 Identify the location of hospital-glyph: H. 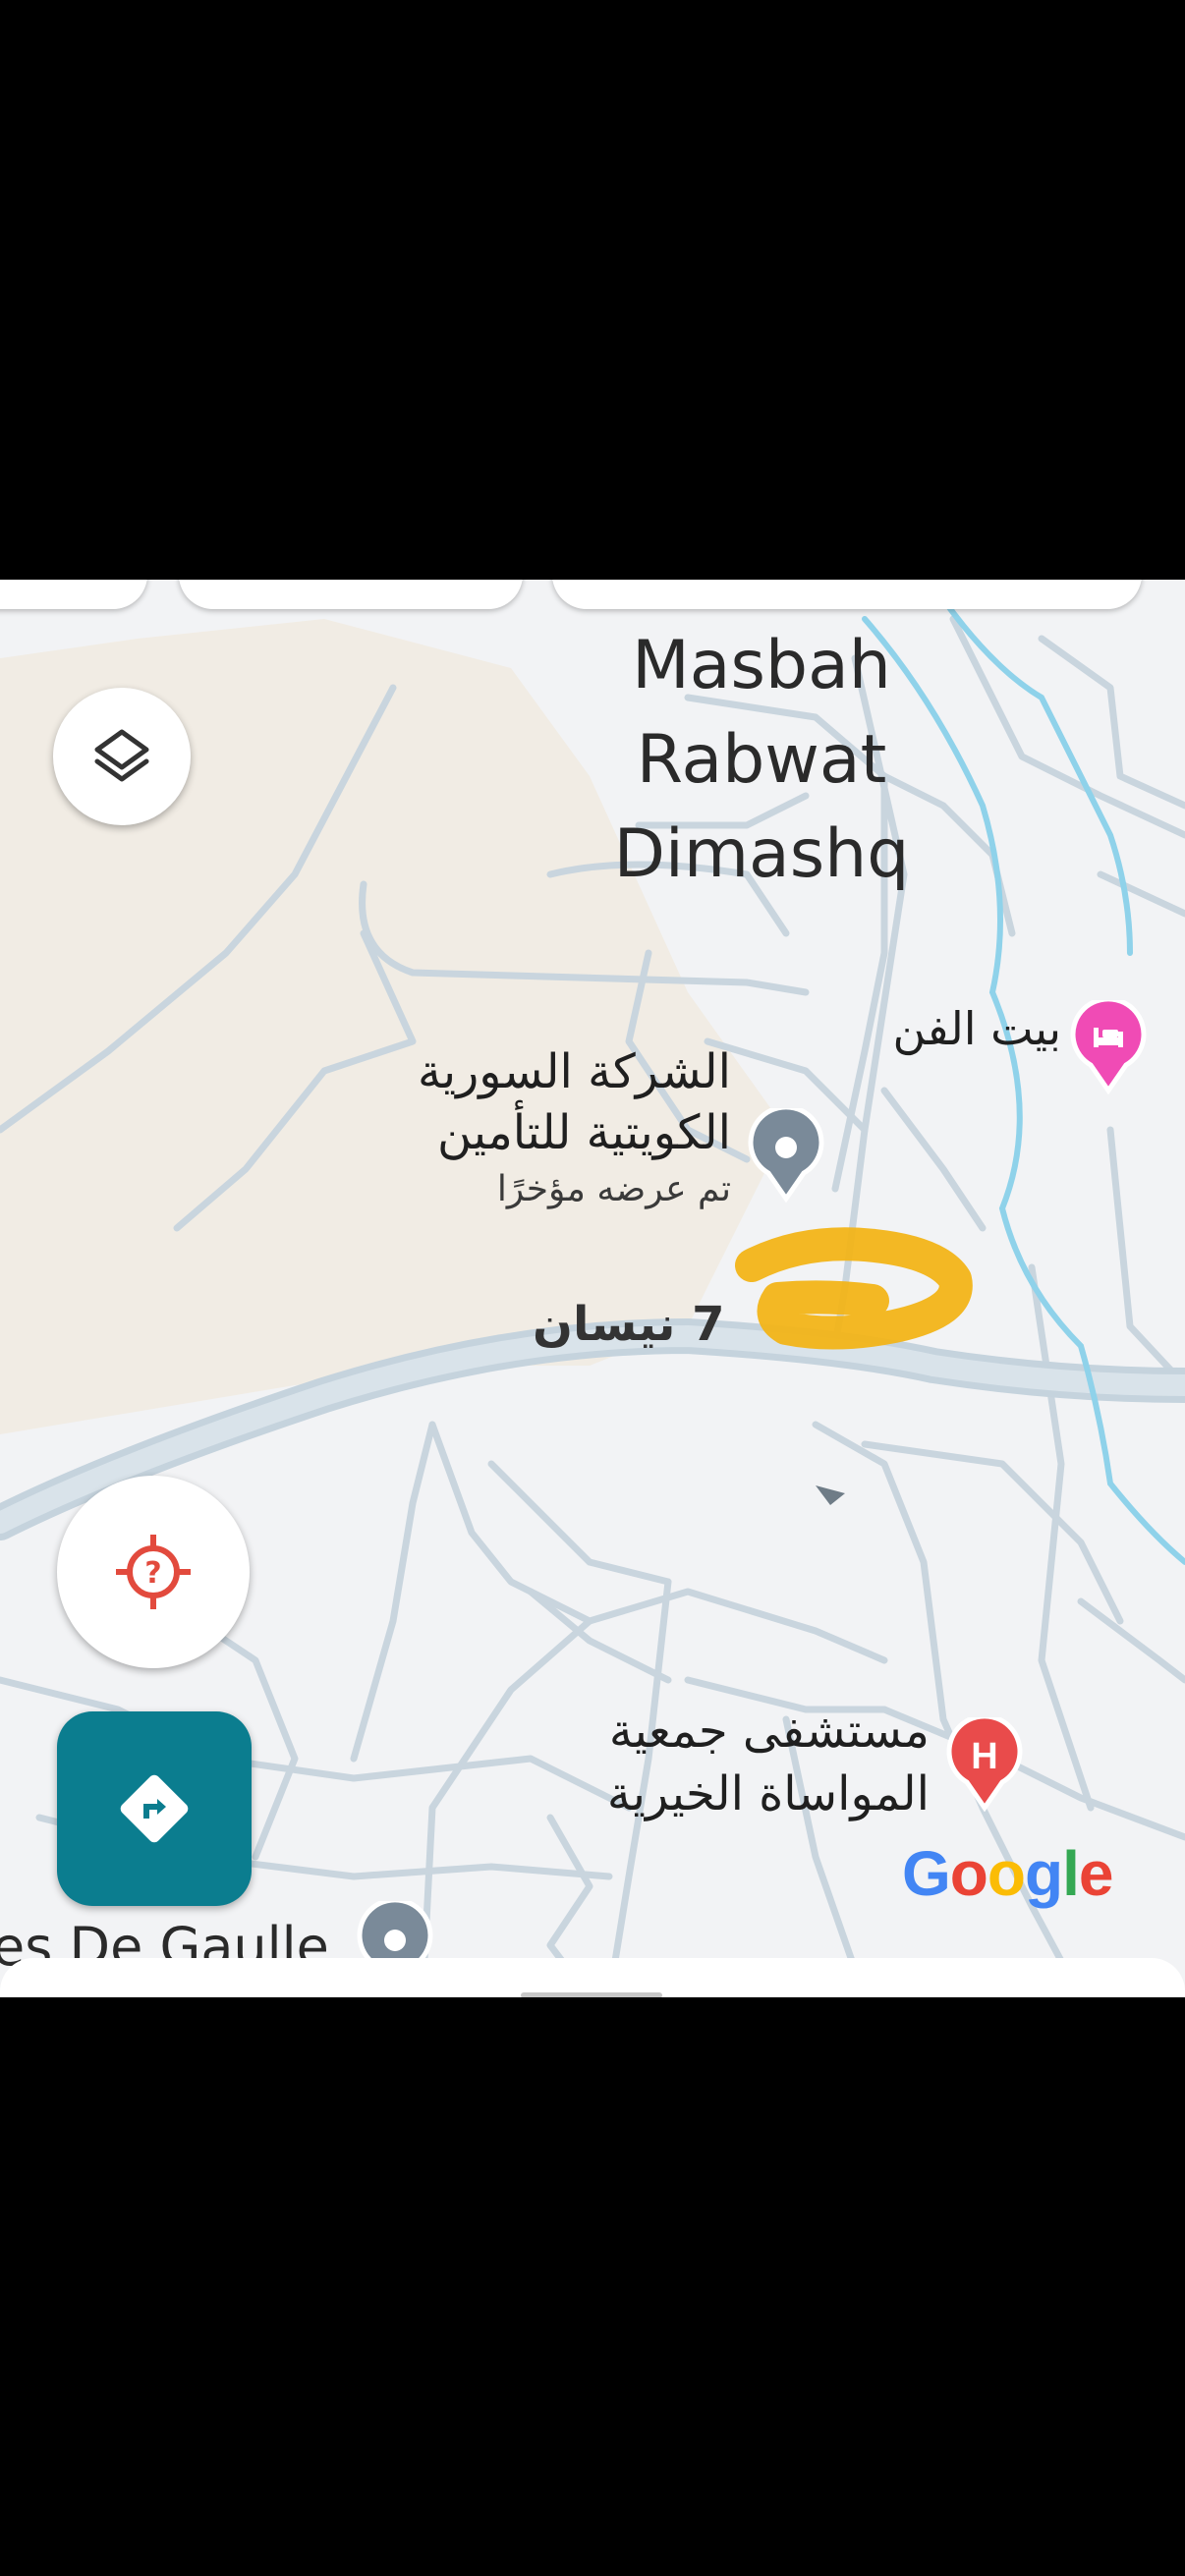
(984, 1756).